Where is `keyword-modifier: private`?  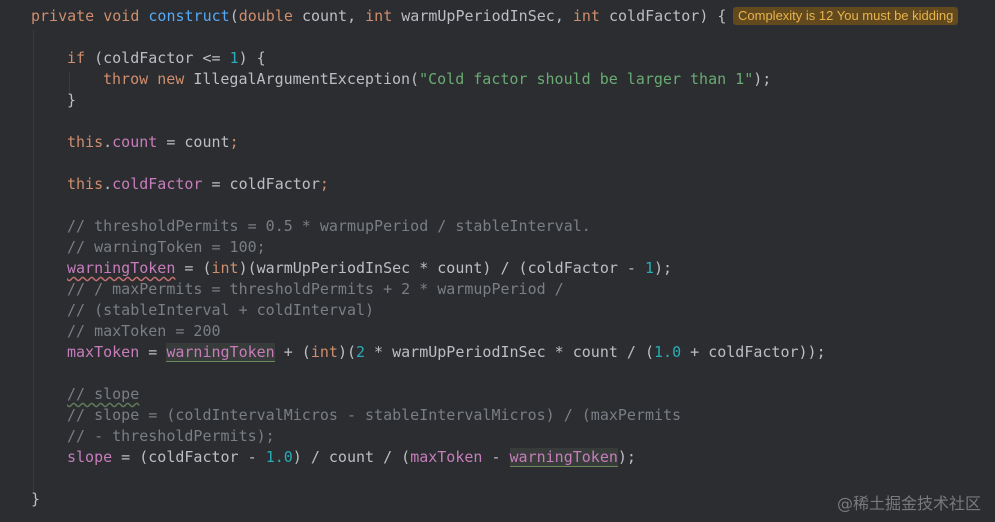 keyword-modifier: private is located at coordinates (63, 16).